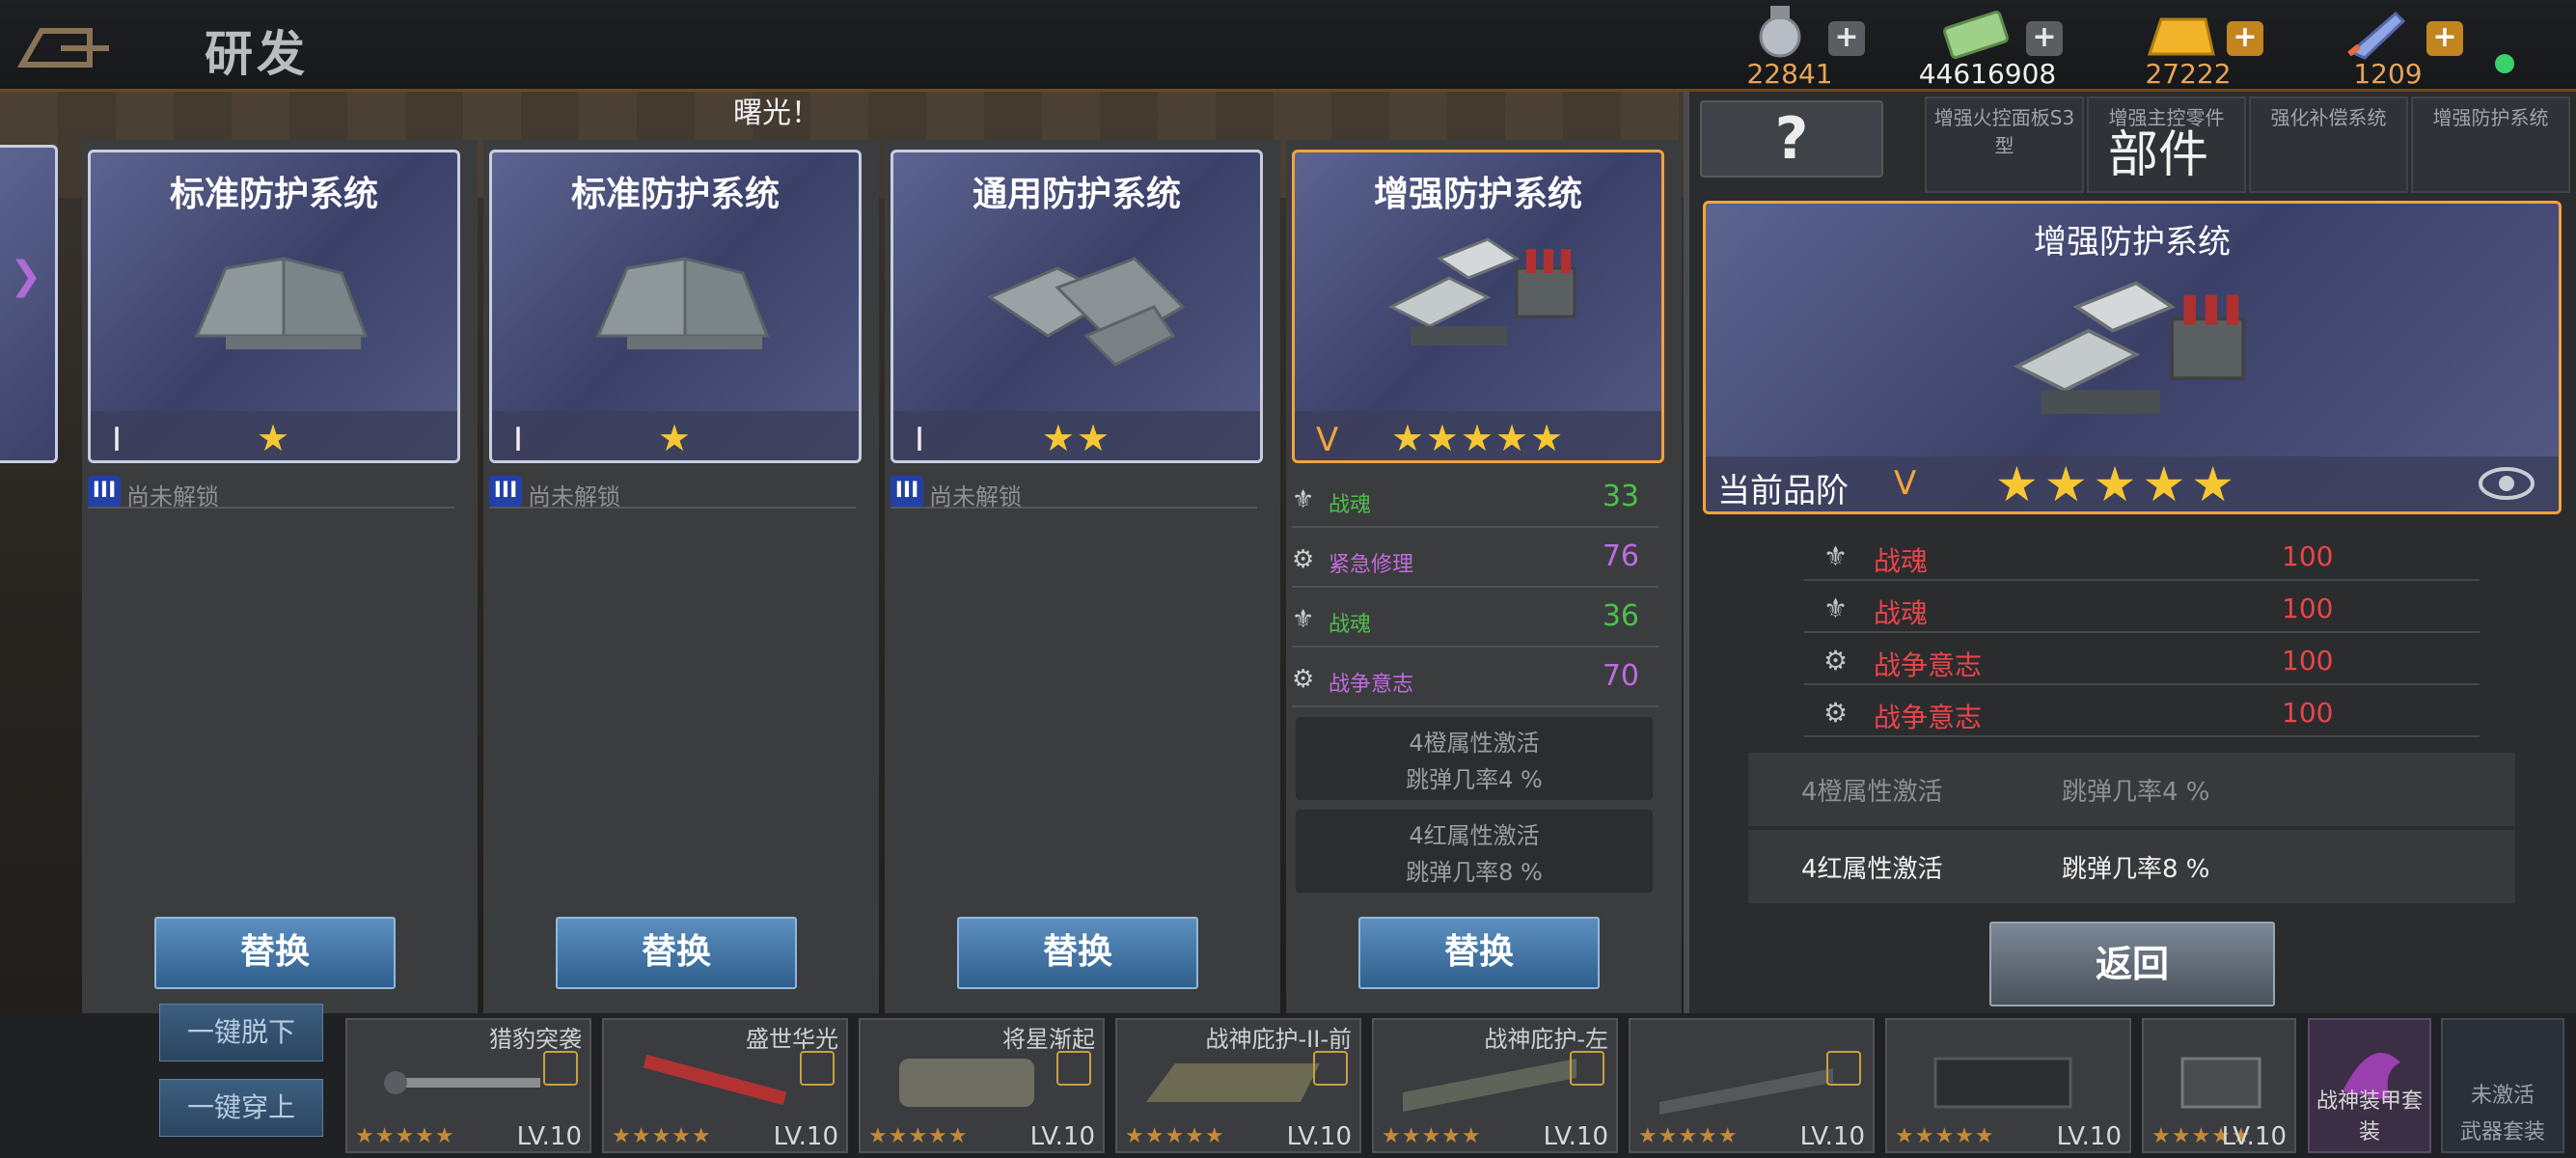 The width and height of the screenshot is (2576, 1158). Describe the element at coordinates (672, 493) in the screenshot. I see `locked-row: III 尚未解锁` at that location.